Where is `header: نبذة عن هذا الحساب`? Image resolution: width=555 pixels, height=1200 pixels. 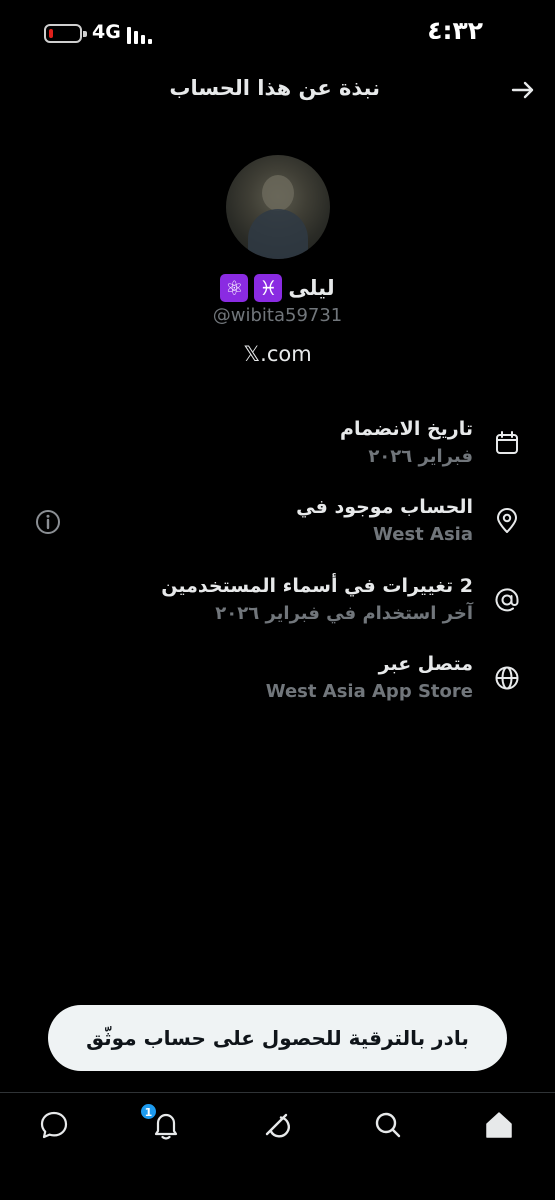
header: نبذة عن هذا الحساب is located at coordinates (277, 90).